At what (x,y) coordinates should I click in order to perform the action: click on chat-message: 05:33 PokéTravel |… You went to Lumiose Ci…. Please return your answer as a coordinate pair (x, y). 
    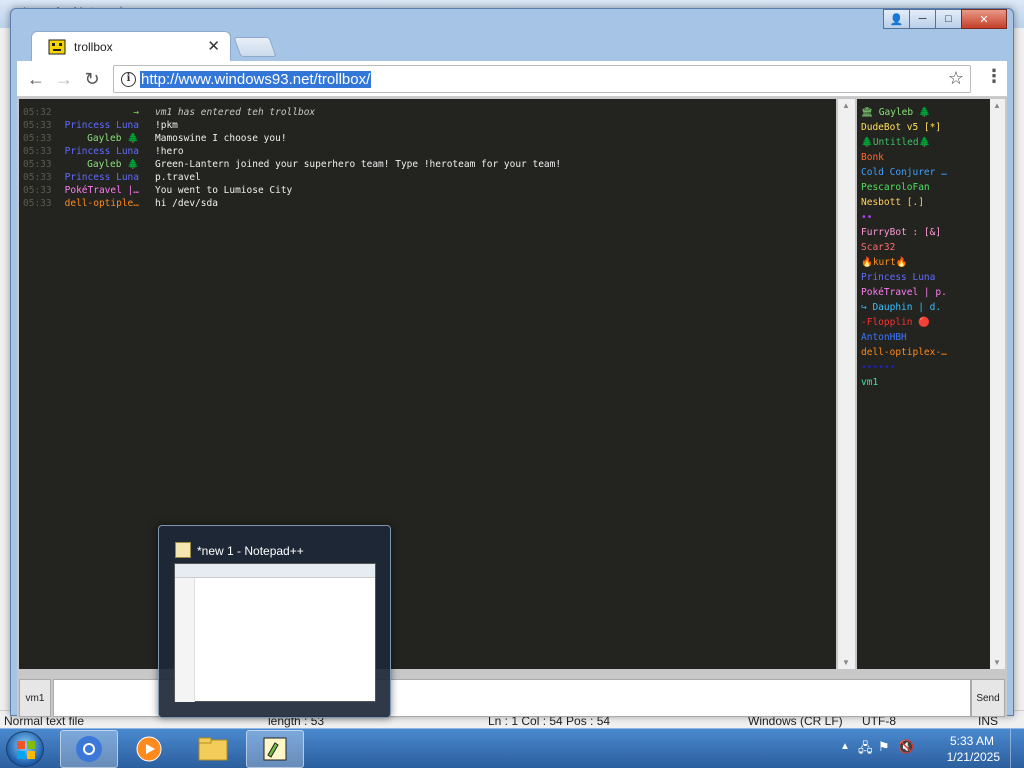
    Looking at the image, I should click on (424, 191).